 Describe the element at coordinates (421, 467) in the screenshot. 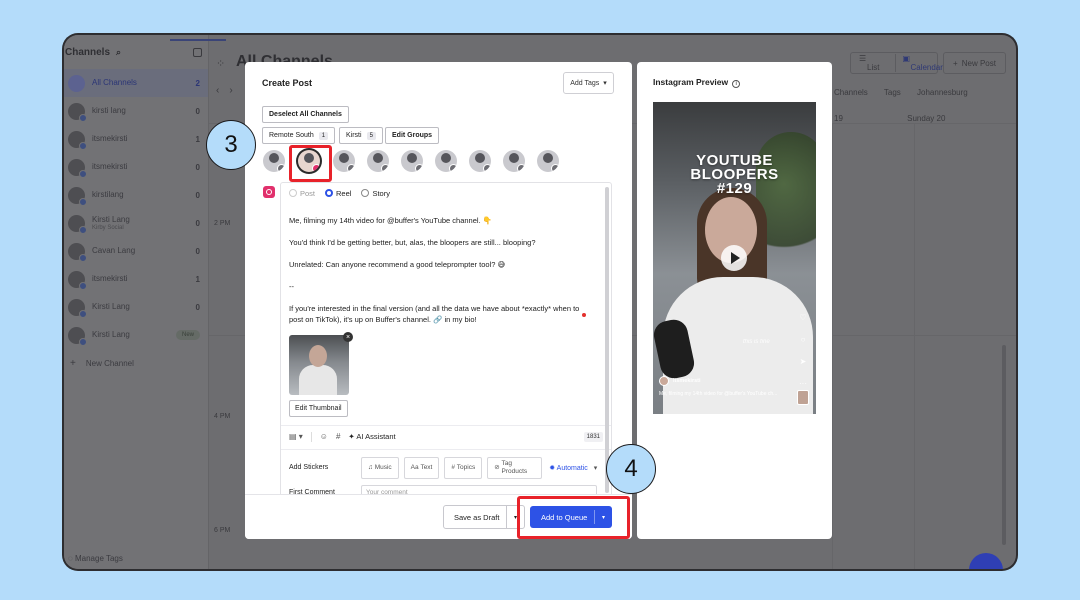

I see `sticker-text-button: Aa Text` at that location.